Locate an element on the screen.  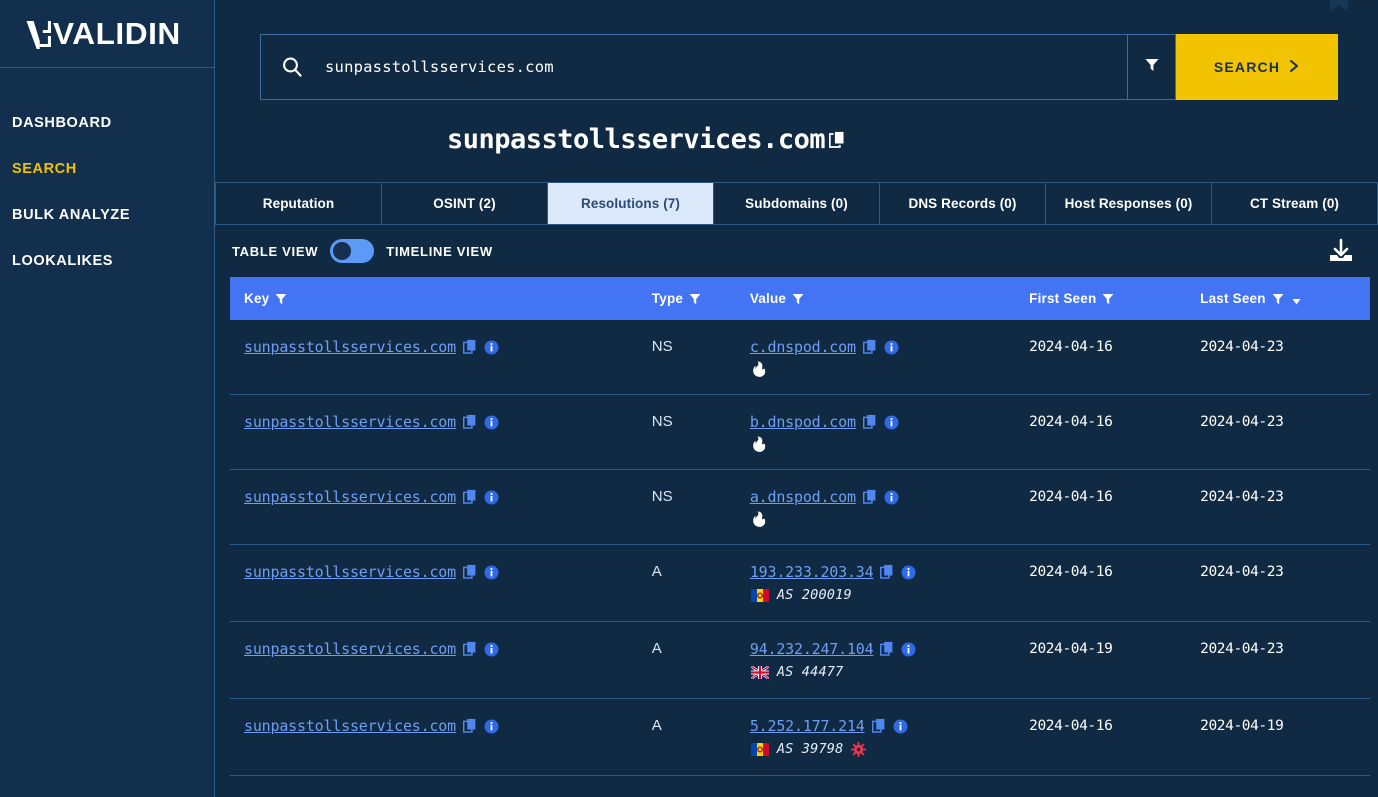
value-link: 193.233.203.34 is located at coordinates (812, 572).